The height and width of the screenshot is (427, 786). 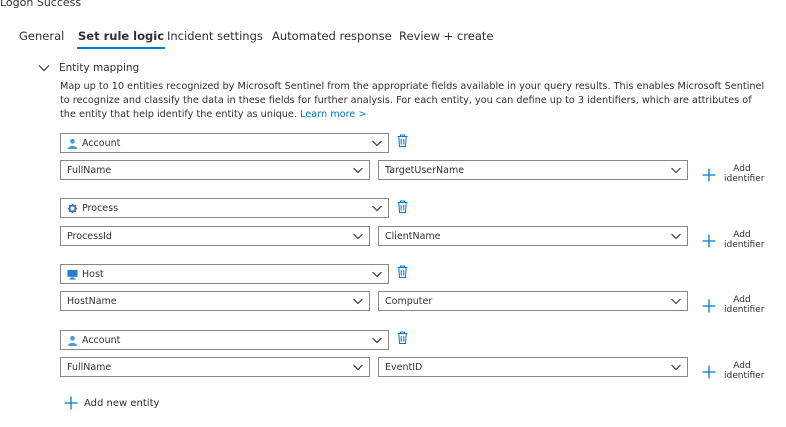 What do you see at coordinates (41, 4) in the screenshot?
I see `page-title: Logon Success` at bounding box center [41, 4].